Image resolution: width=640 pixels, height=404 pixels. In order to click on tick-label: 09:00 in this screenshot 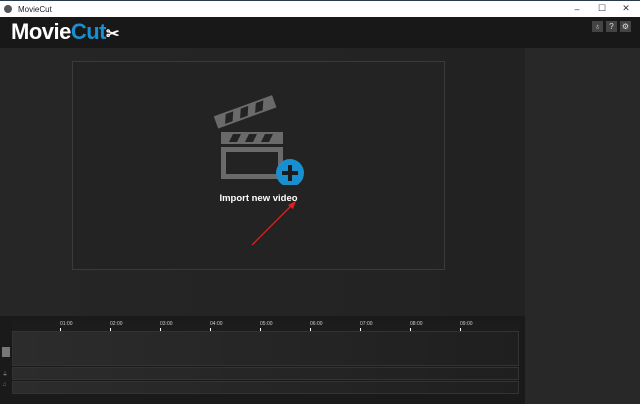, I will do `click(466, 324)`.